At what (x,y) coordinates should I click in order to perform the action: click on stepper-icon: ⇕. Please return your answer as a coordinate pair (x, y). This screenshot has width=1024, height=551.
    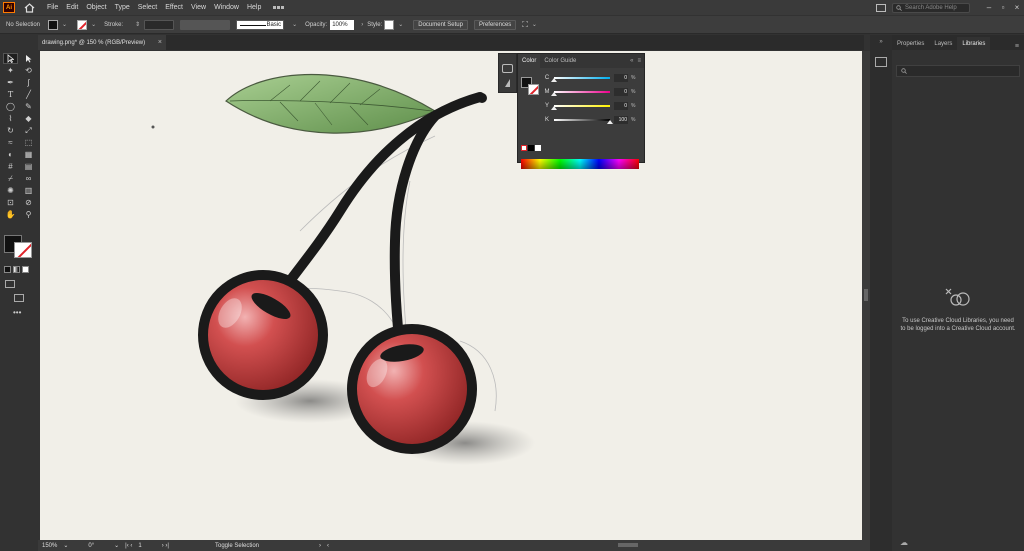
    Looking at the image, I should click on (137, 24).